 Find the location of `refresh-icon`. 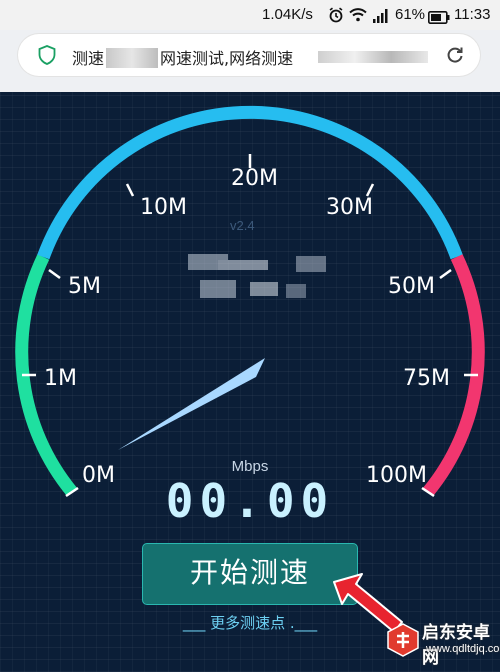

refresh-icon is located at coordinates (455, 57).